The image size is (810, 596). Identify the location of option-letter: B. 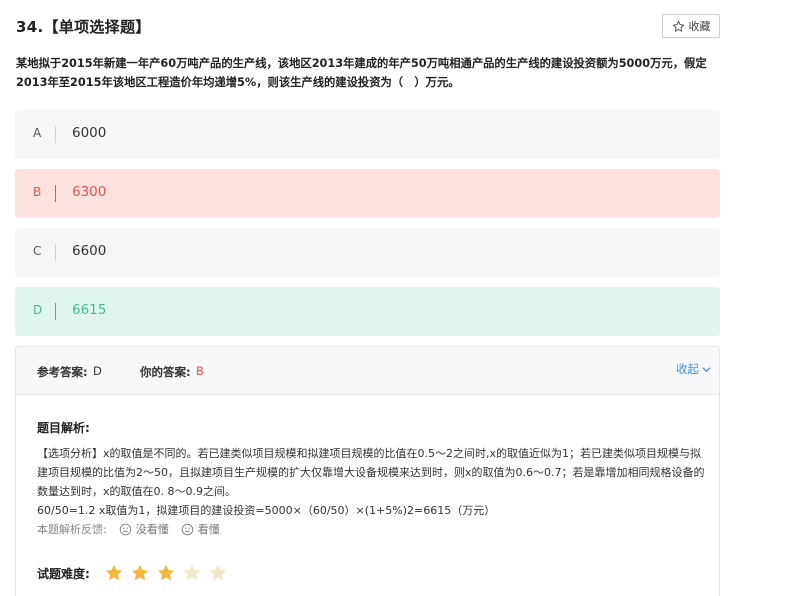
(37, 192).